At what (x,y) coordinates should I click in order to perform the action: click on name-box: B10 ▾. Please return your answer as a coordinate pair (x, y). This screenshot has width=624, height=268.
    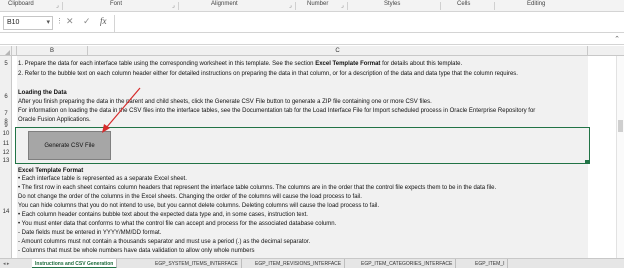
    Looking at the image, I should click on (28, 23).